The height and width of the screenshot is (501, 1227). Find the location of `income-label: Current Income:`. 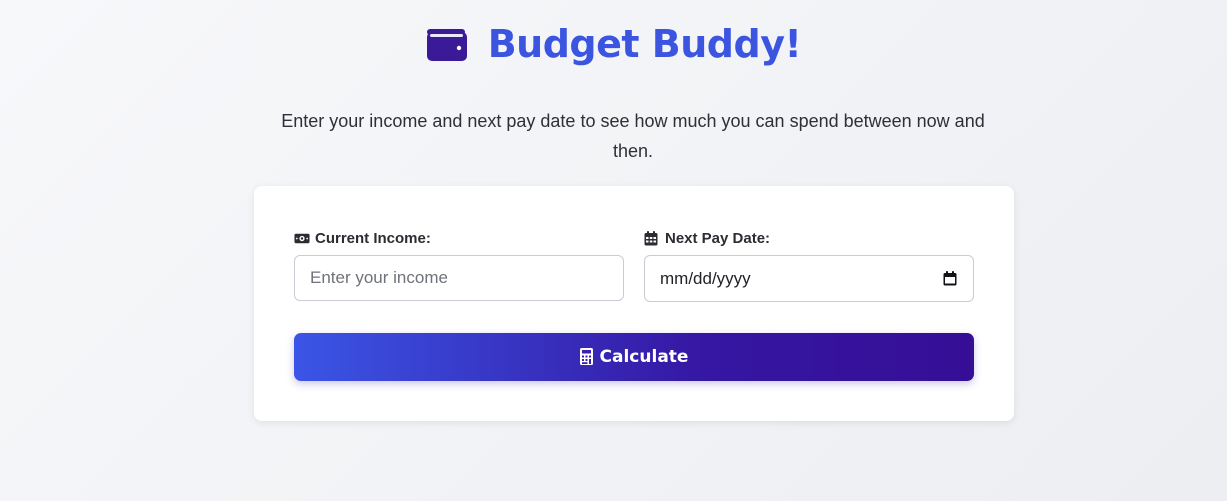

income-label: Current Income: is located at coordinates (459, 238).